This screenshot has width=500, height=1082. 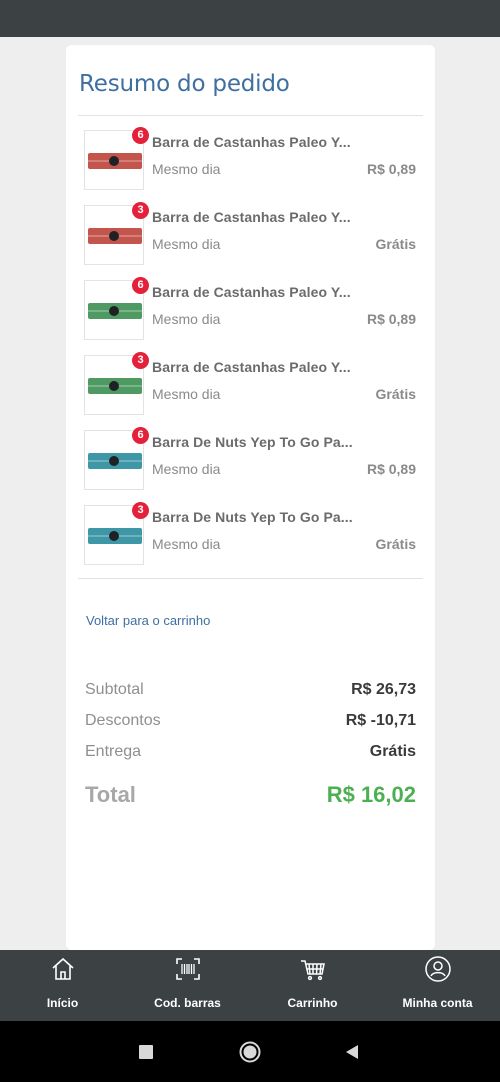 I want to click on back-to-cart-link: Voltar para o carrinho, so click(x=148, y=620).